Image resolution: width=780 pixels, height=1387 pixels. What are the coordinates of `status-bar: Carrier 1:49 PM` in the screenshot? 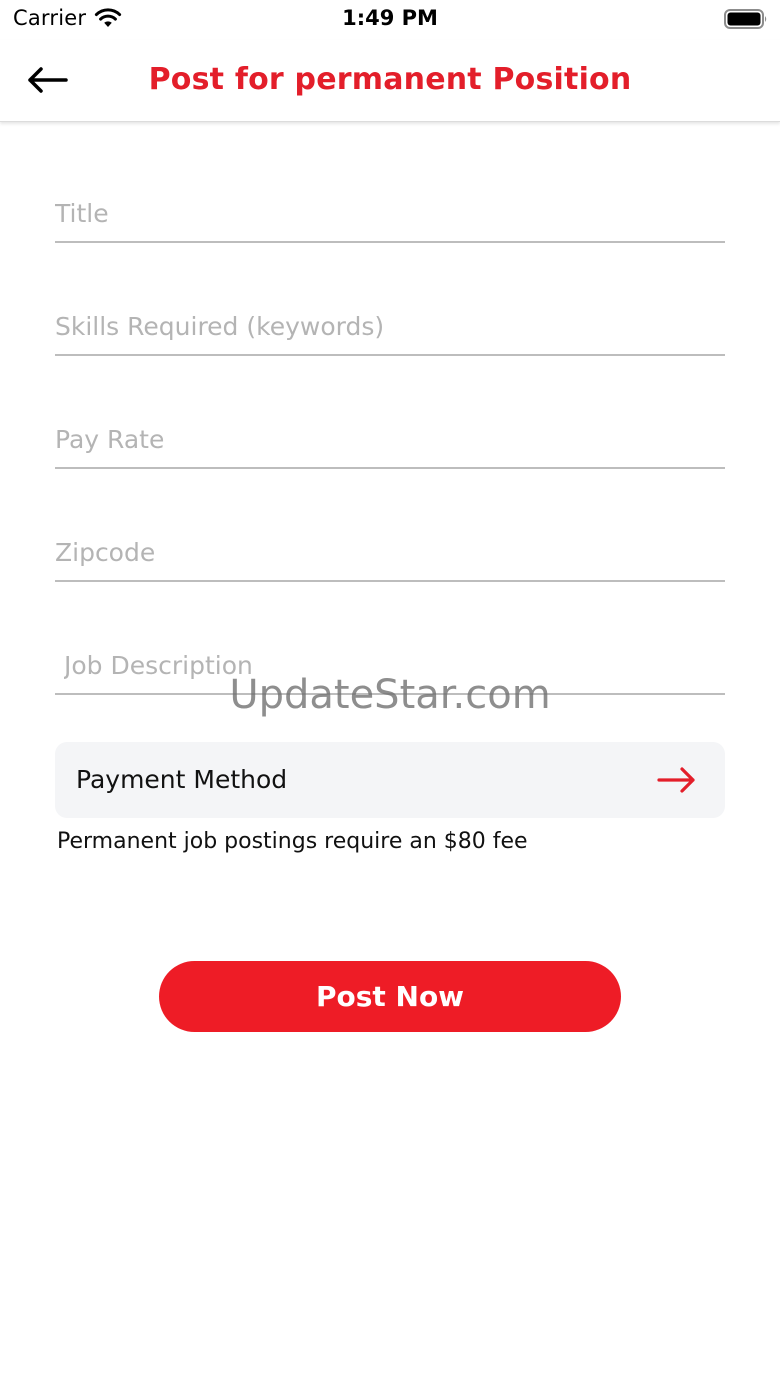 It's located at (390, 20).